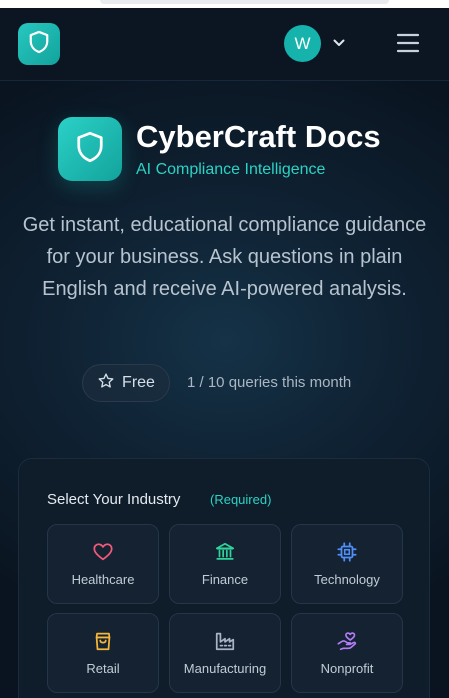 This screenshot has height=698, width=449. Describe the element at coordinates (231, 169) in the screenshot. I see `brand-subtitle: AI Compliance Intelligence` at that location.